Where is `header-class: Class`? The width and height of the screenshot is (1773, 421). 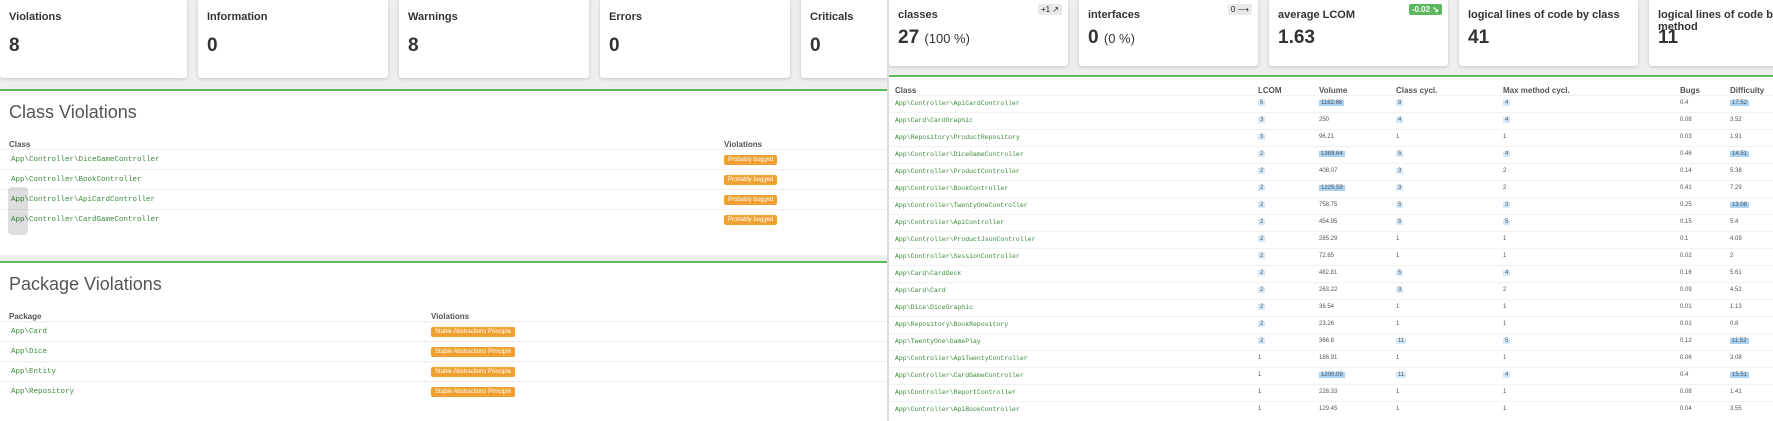 header-class: Class is located at coordinates (905, 90).